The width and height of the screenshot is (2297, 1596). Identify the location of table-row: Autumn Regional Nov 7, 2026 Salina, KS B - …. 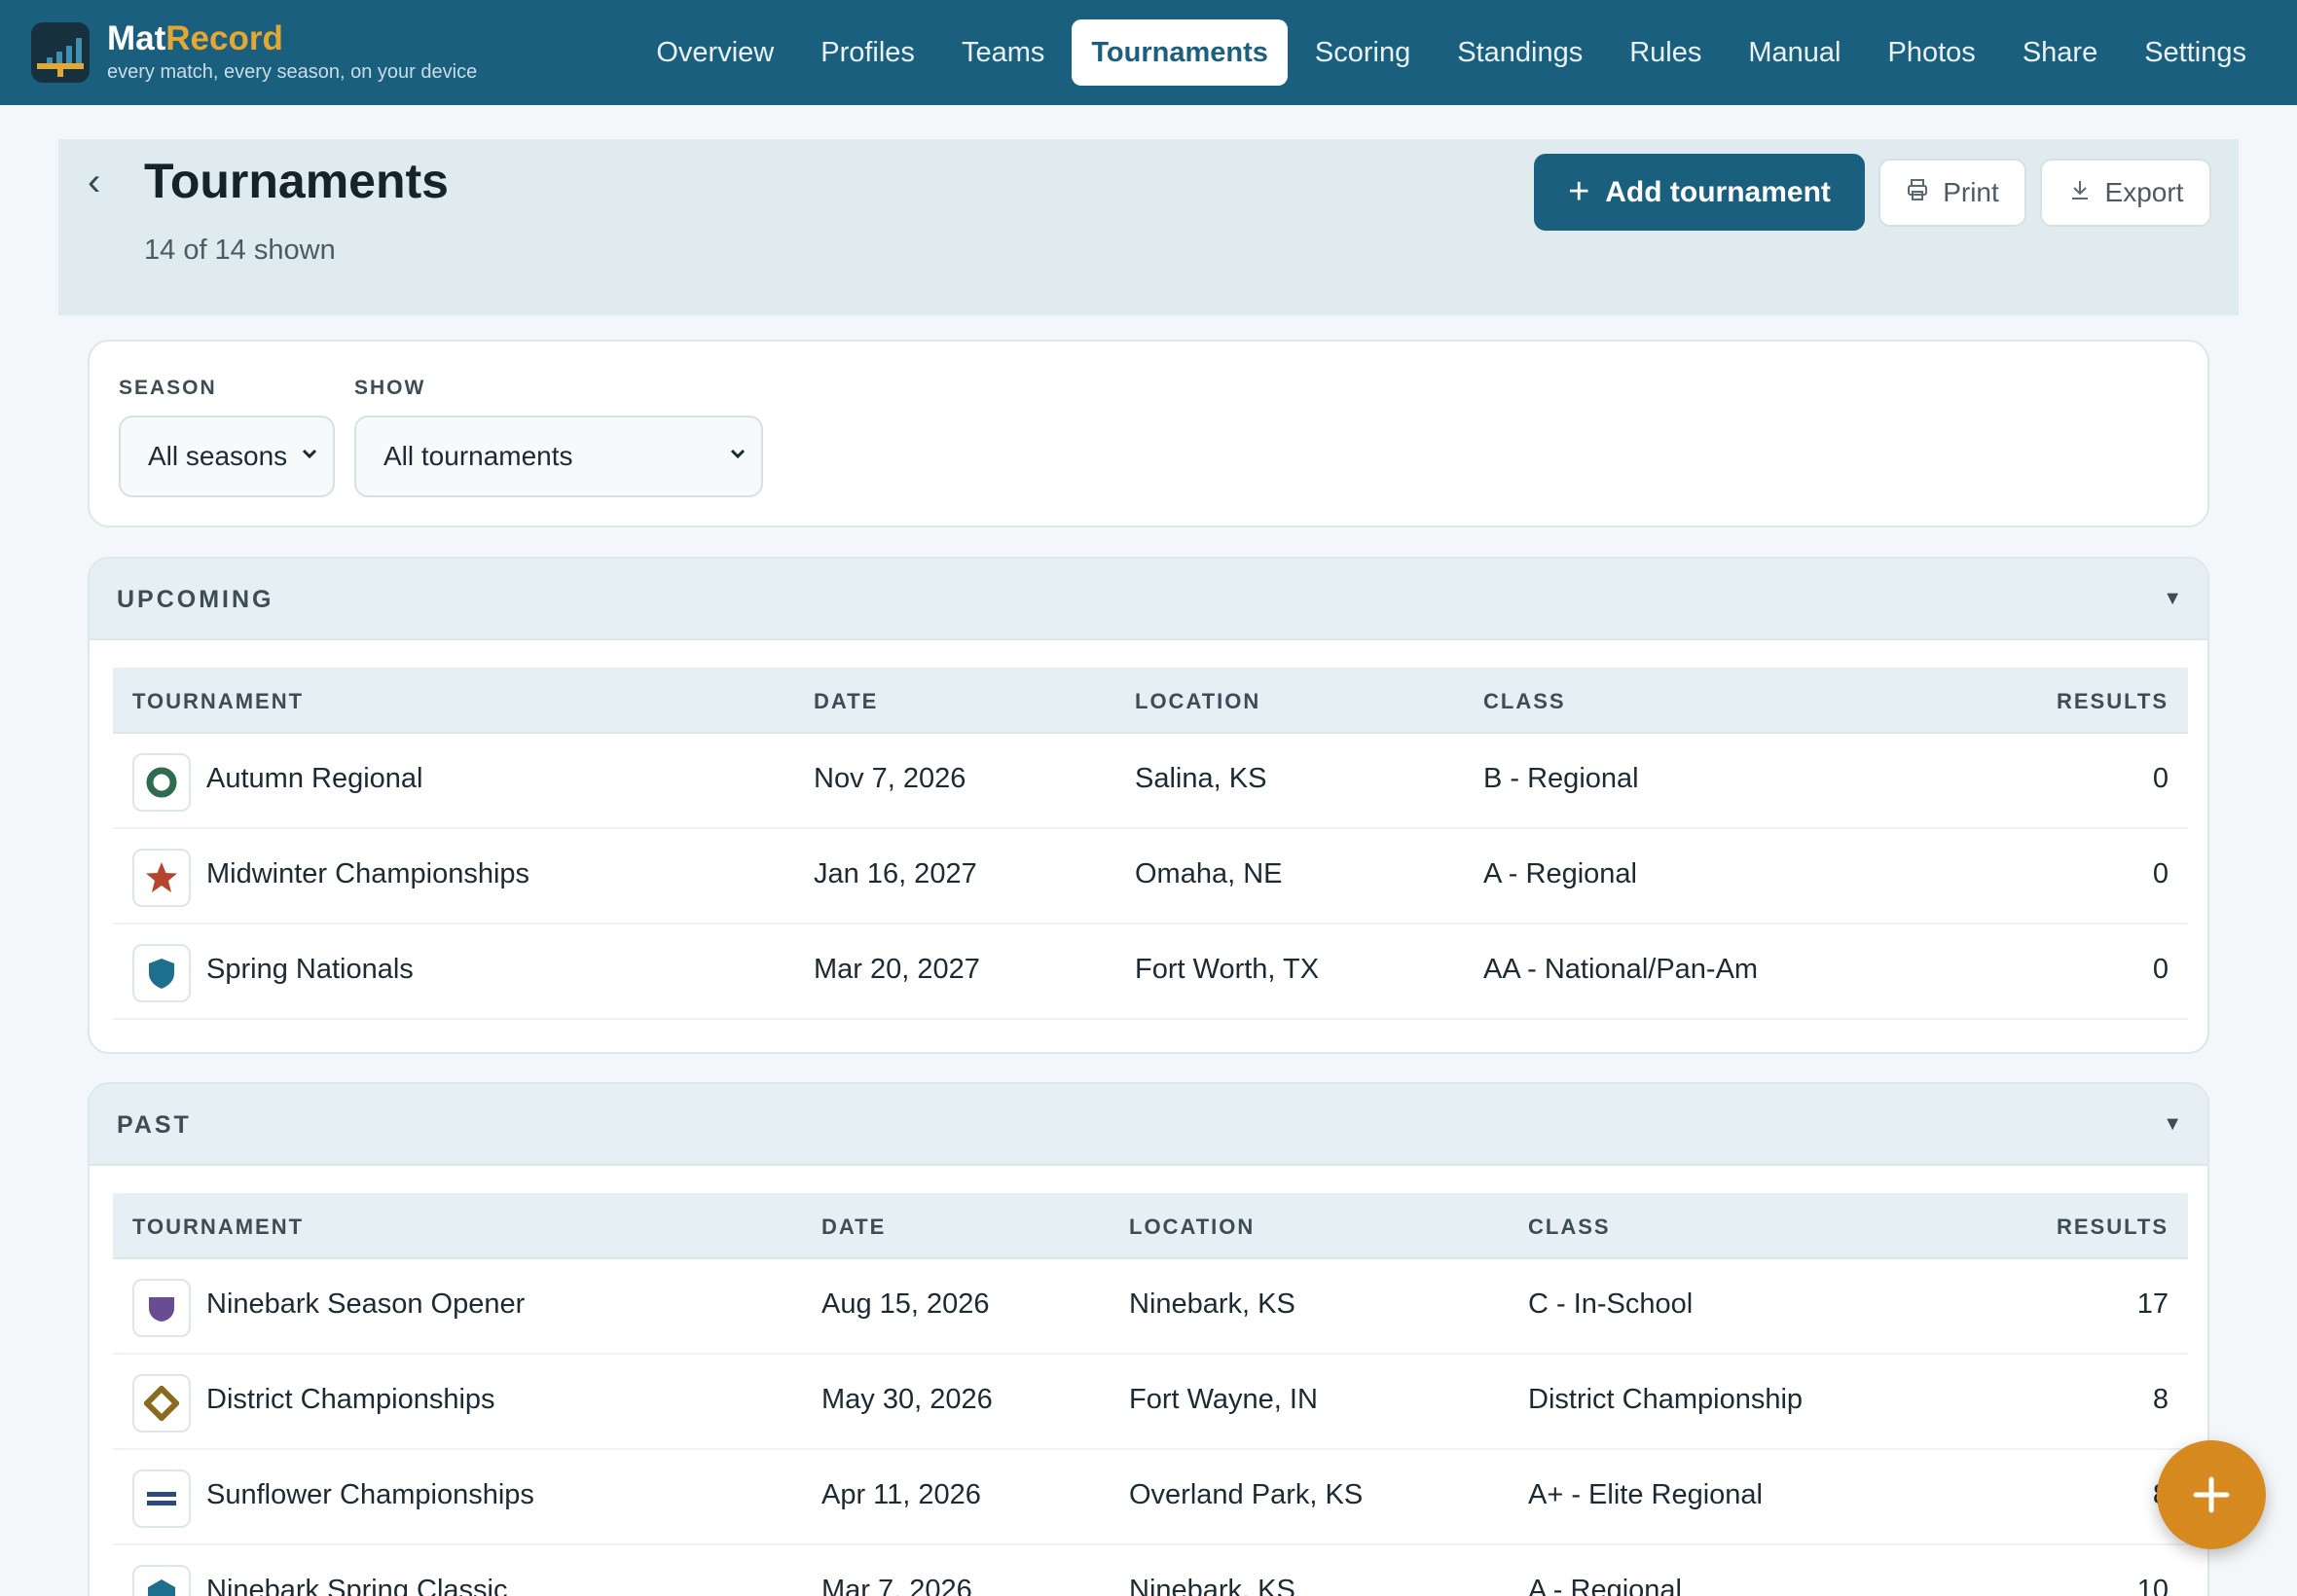
(1151, 781).